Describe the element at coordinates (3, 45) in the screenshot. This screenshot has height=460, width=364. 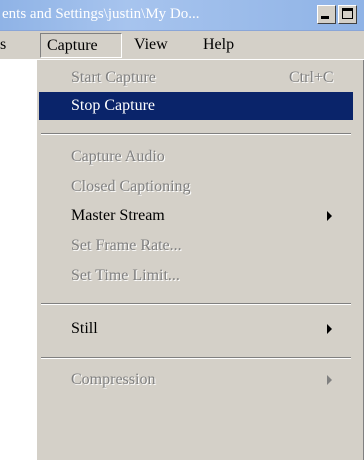
I see `menu-file-fragment: s` at that location.